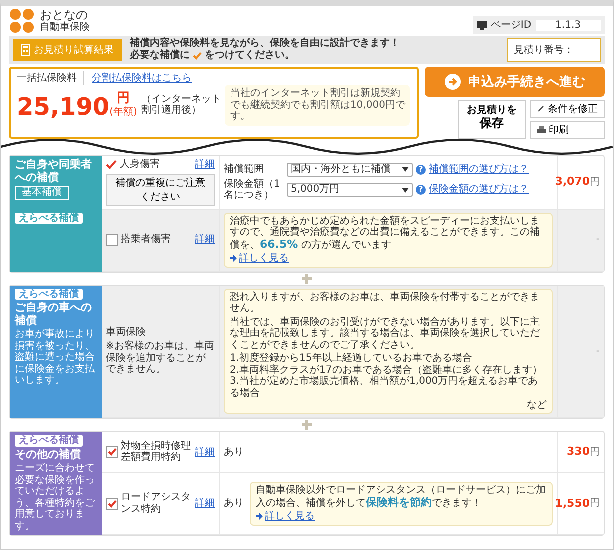 The height and width of the screenshot is (550, 614). I want to click on section-title: その他の補償, so click(48, 455).